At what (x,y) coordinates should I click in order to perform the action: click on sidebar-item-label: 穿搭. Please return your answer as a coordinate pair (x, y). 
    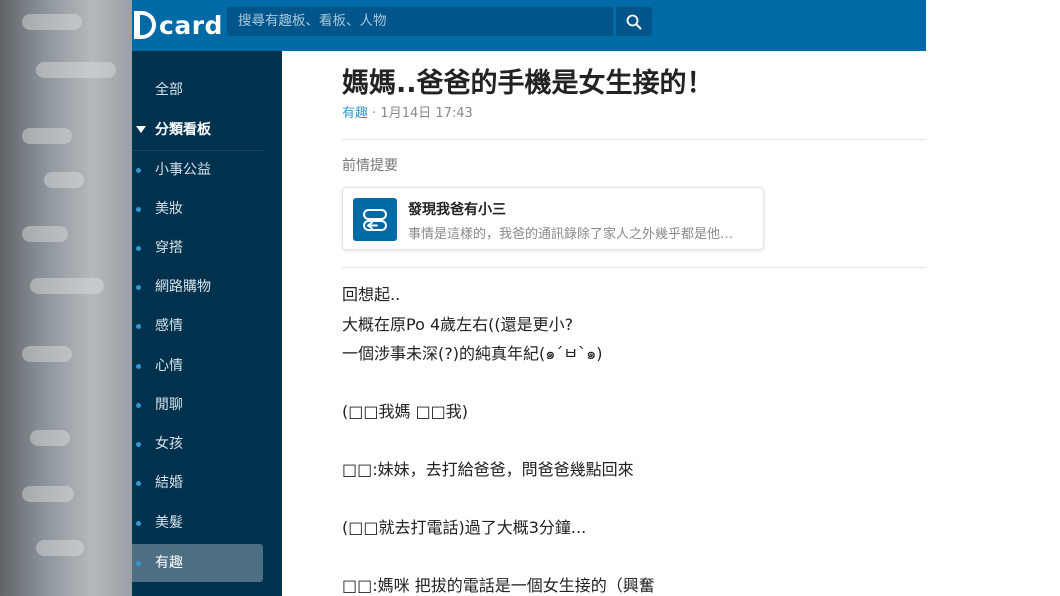
    Looking at the image, I should click on (169, 248).